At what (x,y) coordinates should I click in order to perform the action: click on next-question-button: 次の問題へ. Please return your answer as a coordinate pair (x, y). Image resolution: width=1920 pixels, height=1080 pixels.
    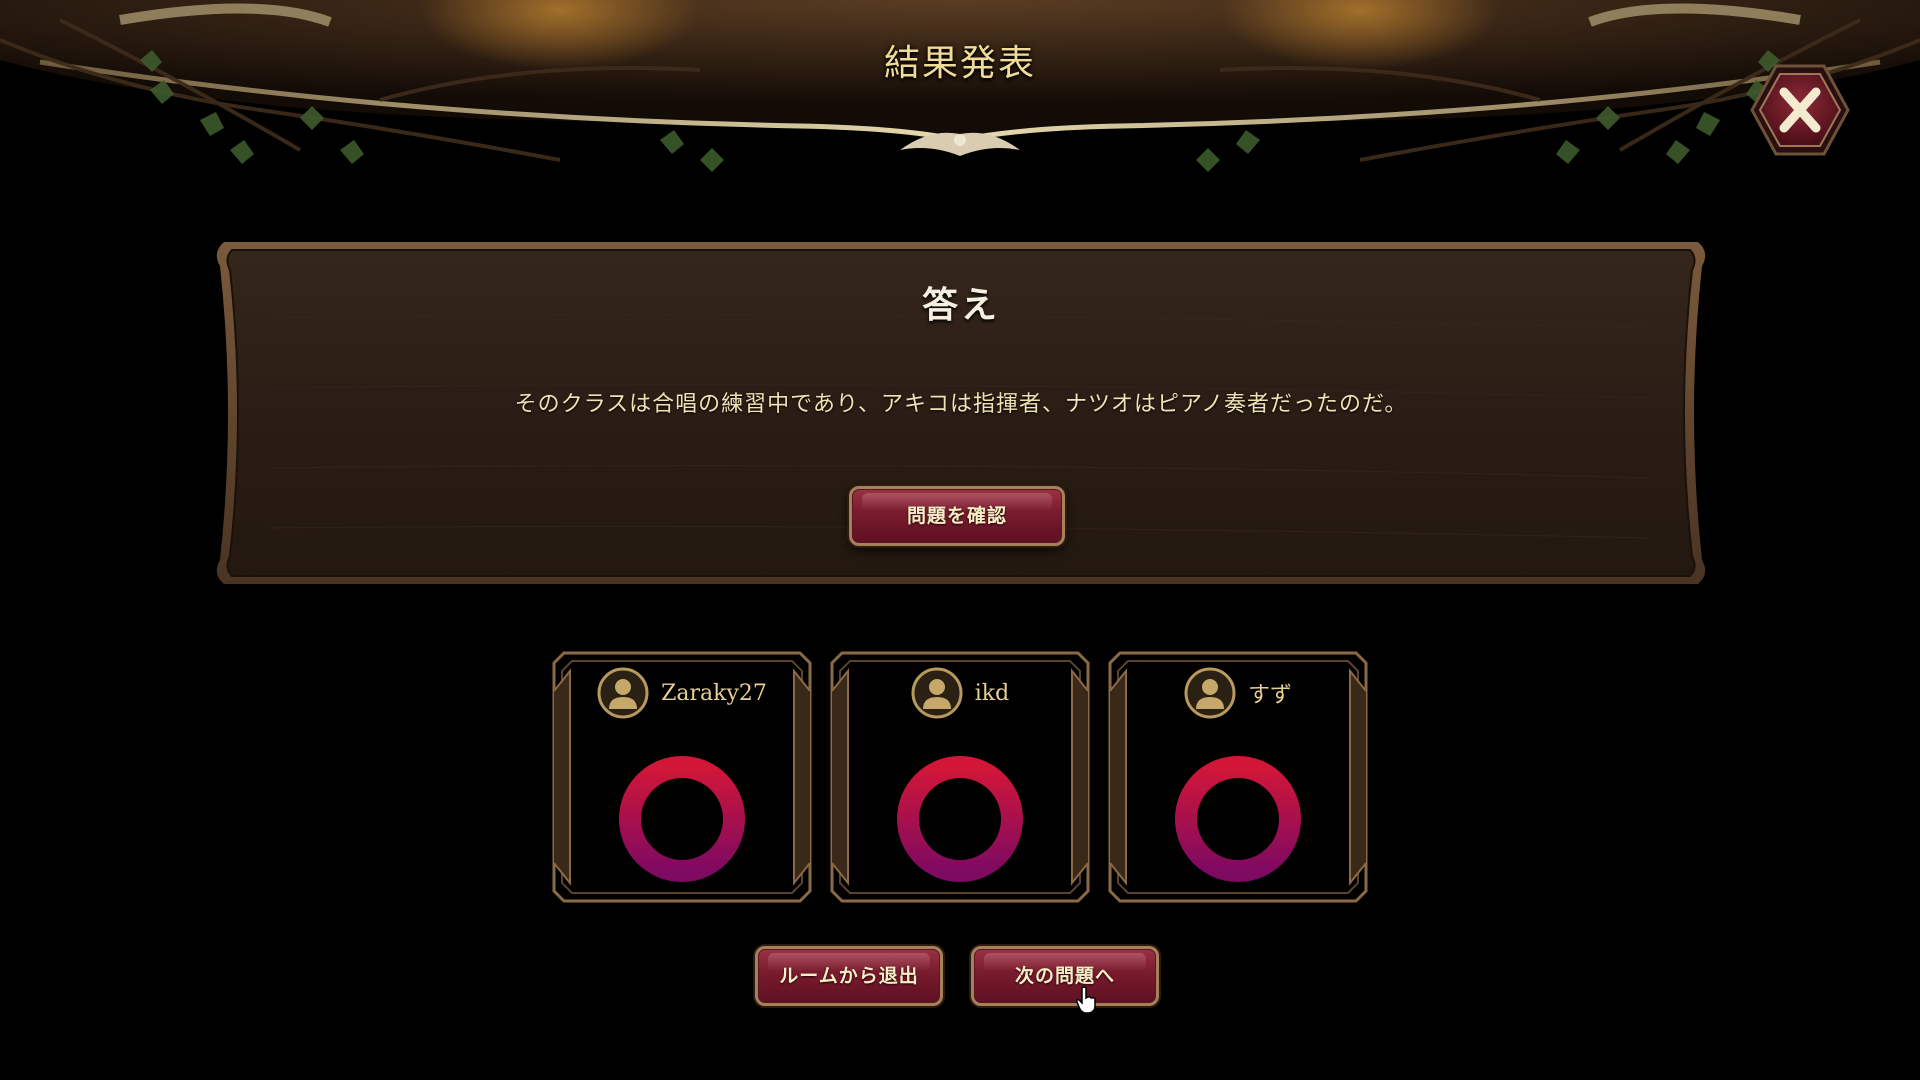
    Looking at the image, I should click on (1065, 976).